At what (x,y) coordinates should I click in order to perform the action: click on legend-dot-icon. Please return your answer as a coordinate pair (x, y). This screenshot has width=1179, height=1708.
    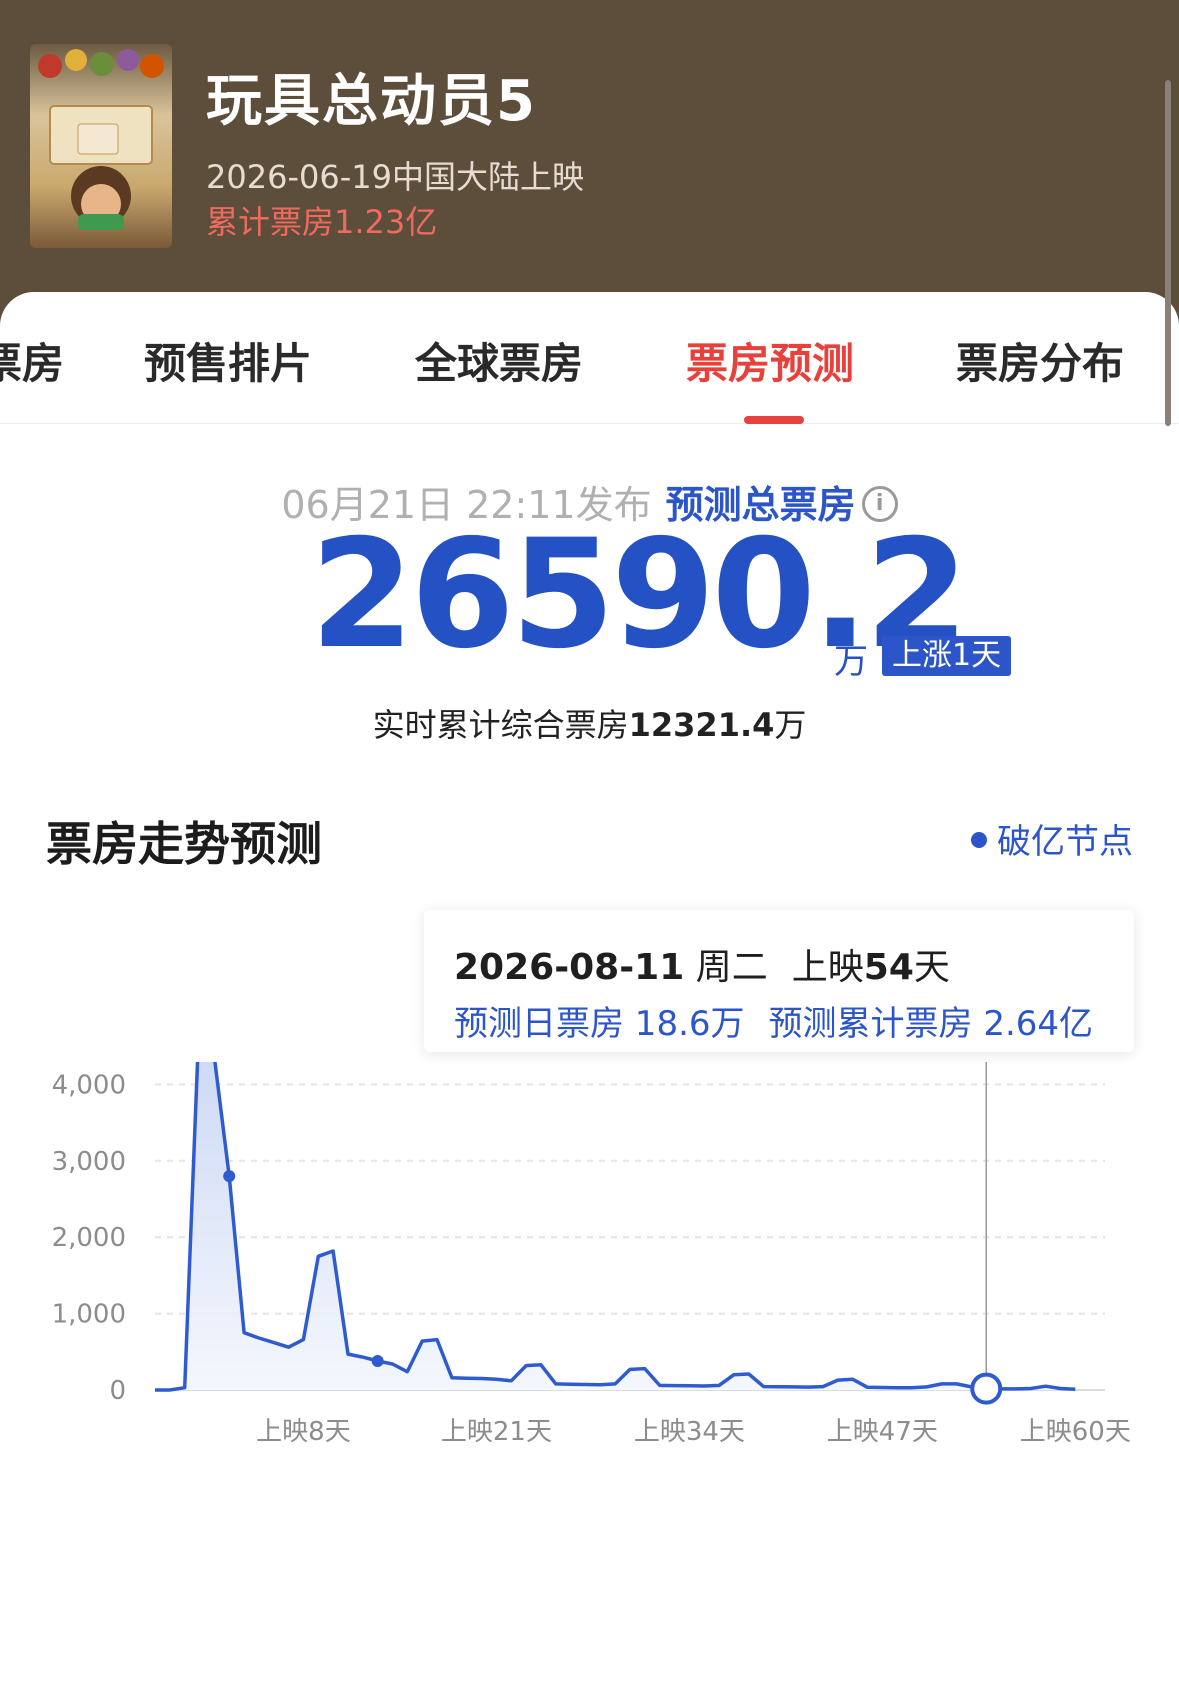
    Looking at the image, I should click on (979, 839).